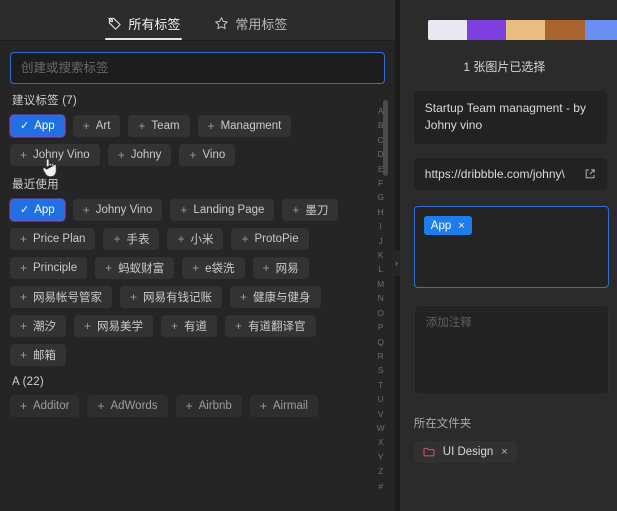  I want to click on remove-folder-icon: ×, so click(504, 452).